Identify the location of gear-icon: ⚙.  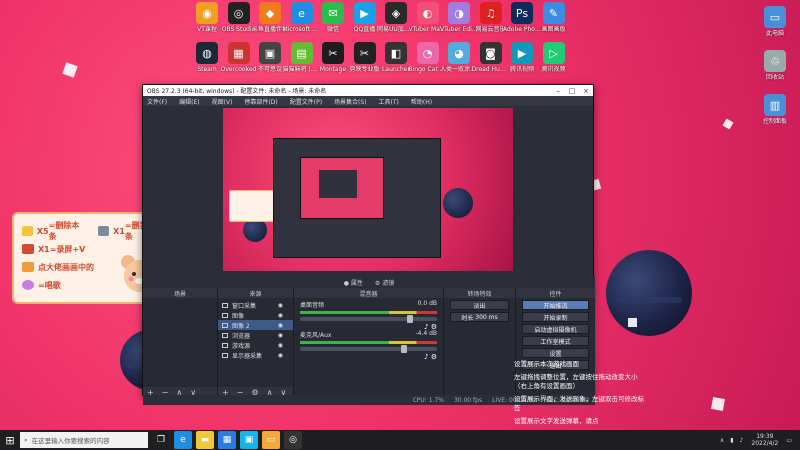
(434, 357).